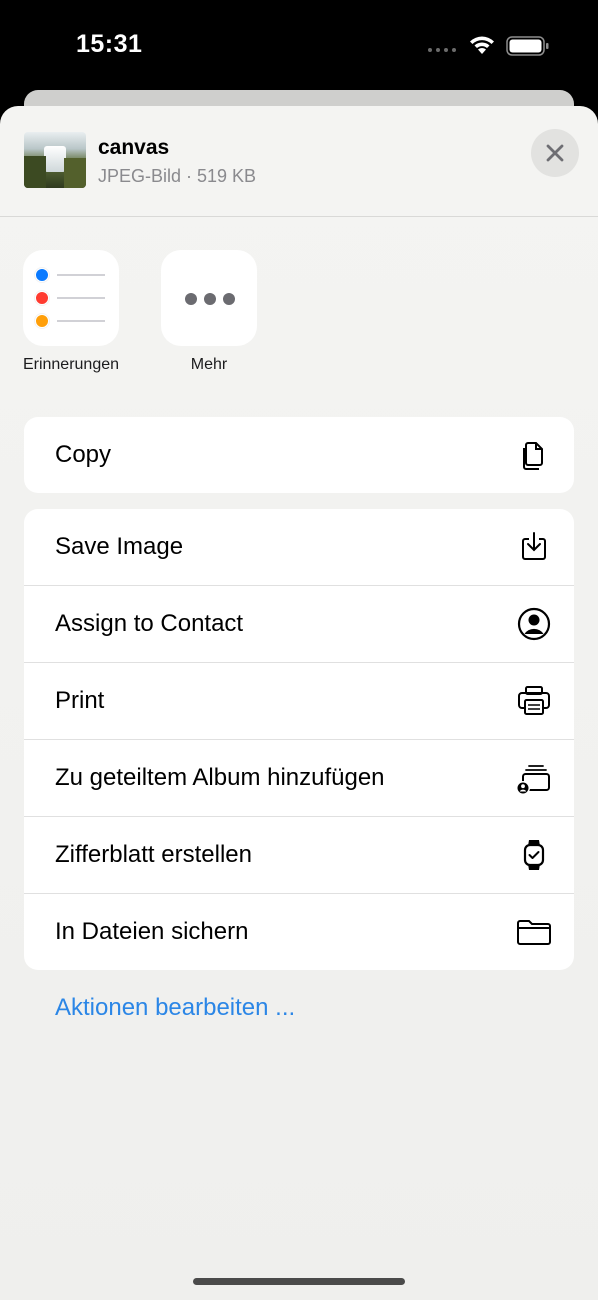  I want to click on action-assign-contact: Assign to Contact, so click(299, 623).